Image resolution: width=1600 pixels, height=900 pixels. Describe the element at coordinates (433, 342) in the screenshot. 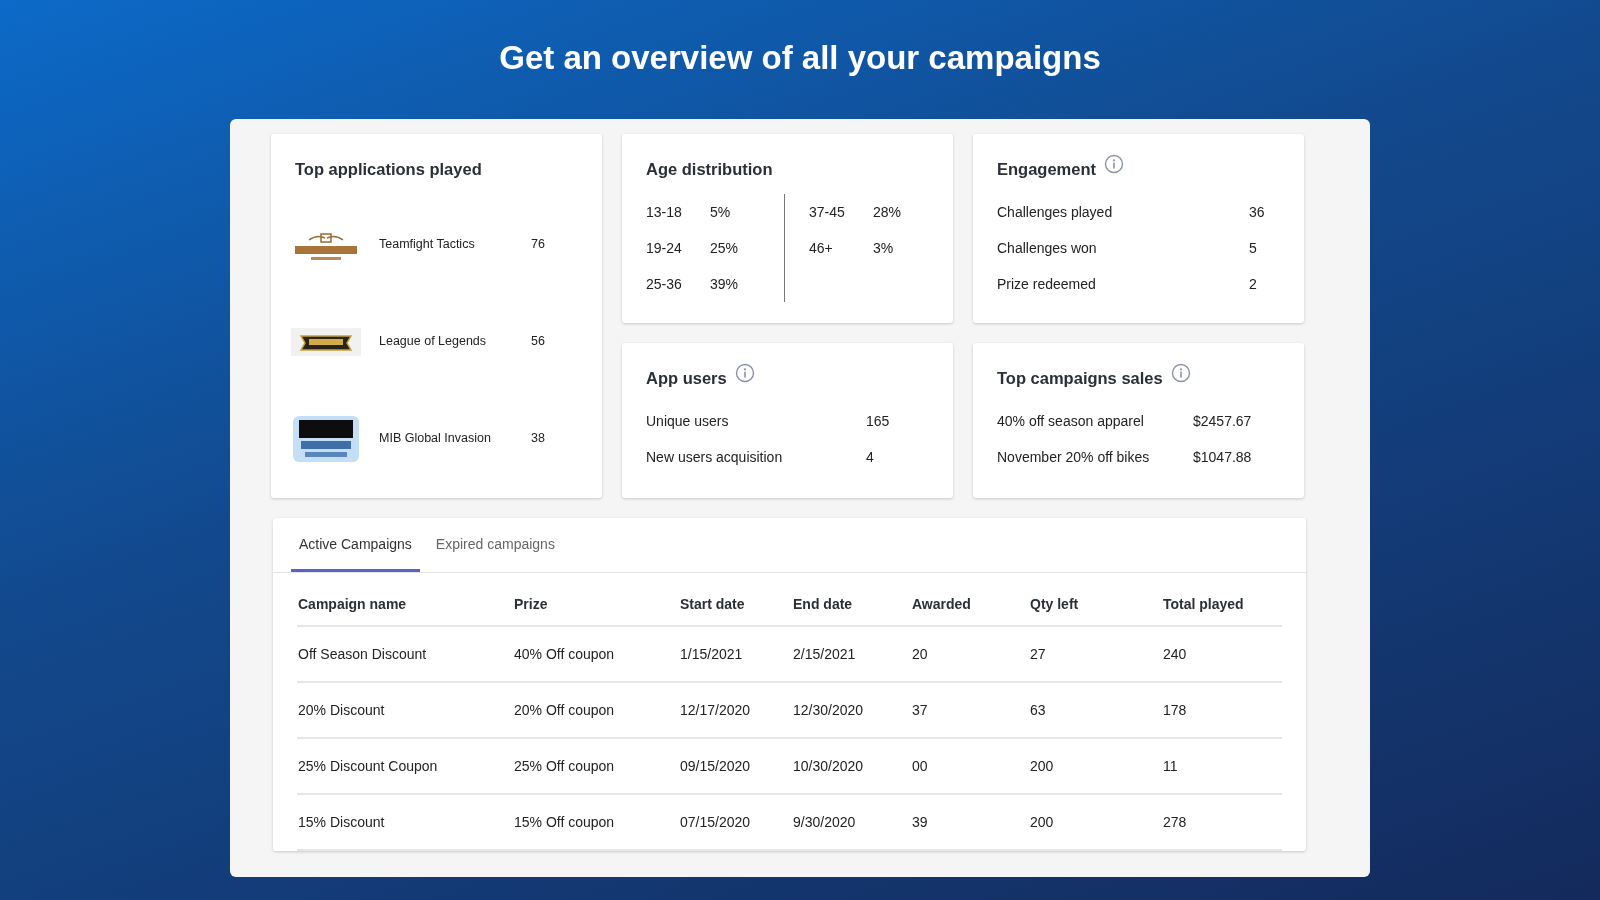

I see `app-name: League of Legends` at that location.